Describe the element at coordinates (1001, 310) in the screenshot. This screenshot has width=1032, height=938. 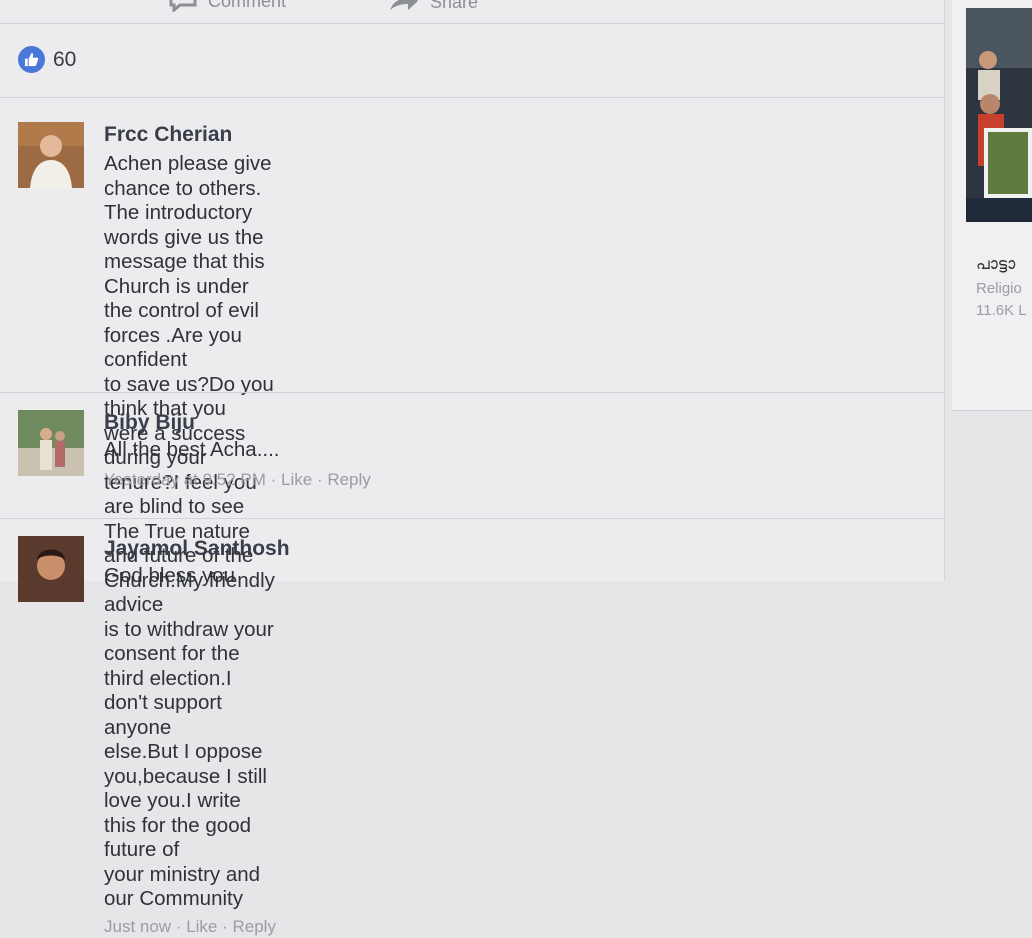
I see `sidebar-page-likes: 11.6K L` at that location.